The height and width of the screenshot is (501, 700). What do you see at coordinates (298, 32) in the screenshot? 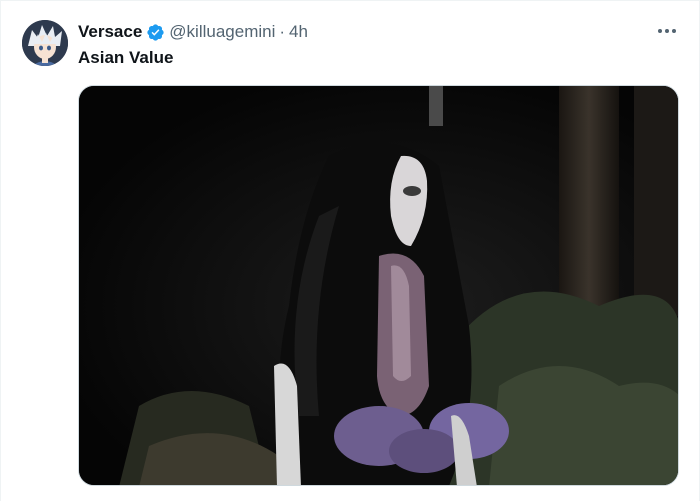
I see `timestamp: 4h` at bounding box center [298, 32].